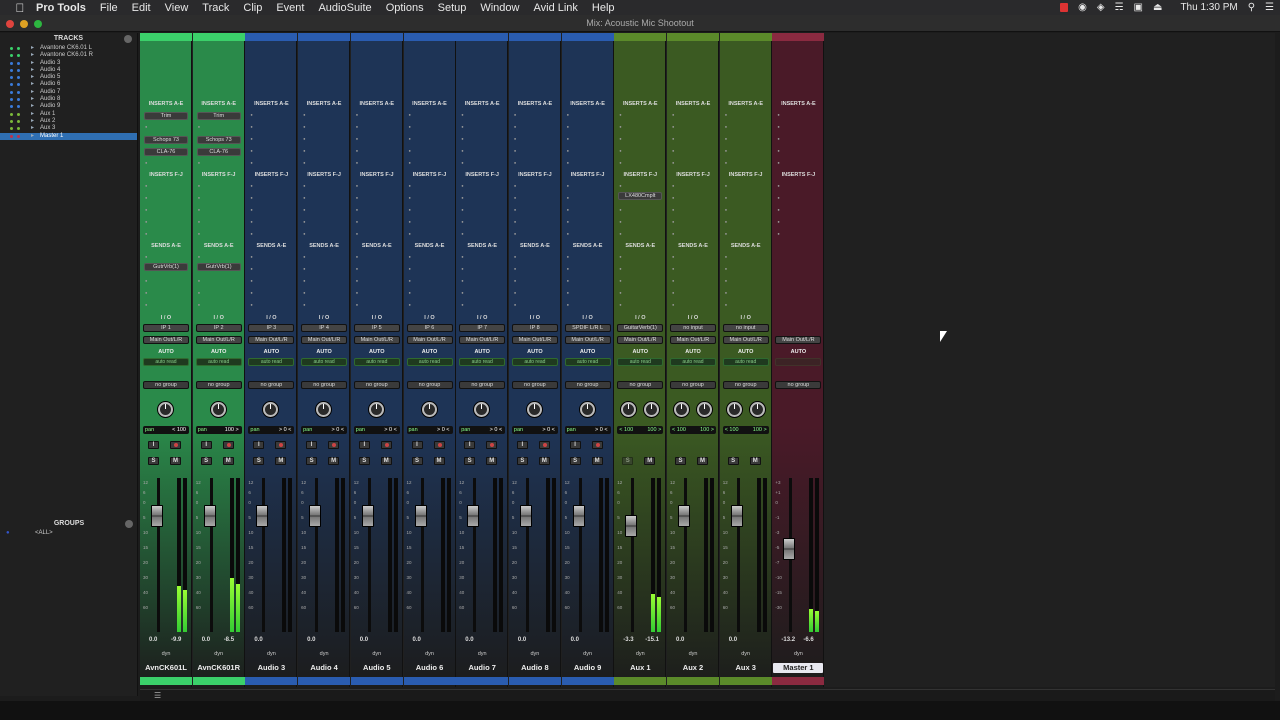  What do you see at coordinates (68, 55) in the screenshot?
I see `track-list-item: ▸ Avantone CK6.01 R` at bounding box center [68, 55].